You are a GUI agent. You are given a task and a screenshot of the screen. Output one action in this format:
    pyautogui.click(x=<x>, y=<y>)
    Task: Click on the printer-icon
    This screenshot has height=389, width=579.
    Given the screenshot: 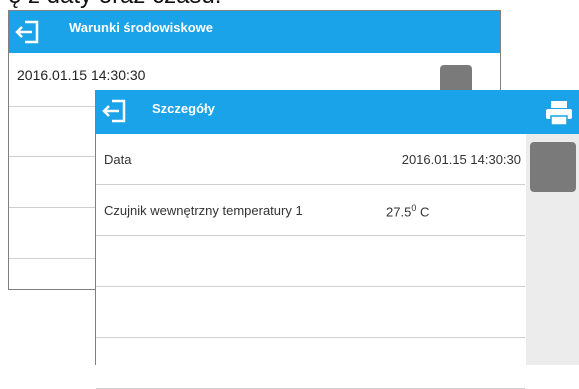 What is the action you would take?
    pyautogui.click(x=559, y=113)
    